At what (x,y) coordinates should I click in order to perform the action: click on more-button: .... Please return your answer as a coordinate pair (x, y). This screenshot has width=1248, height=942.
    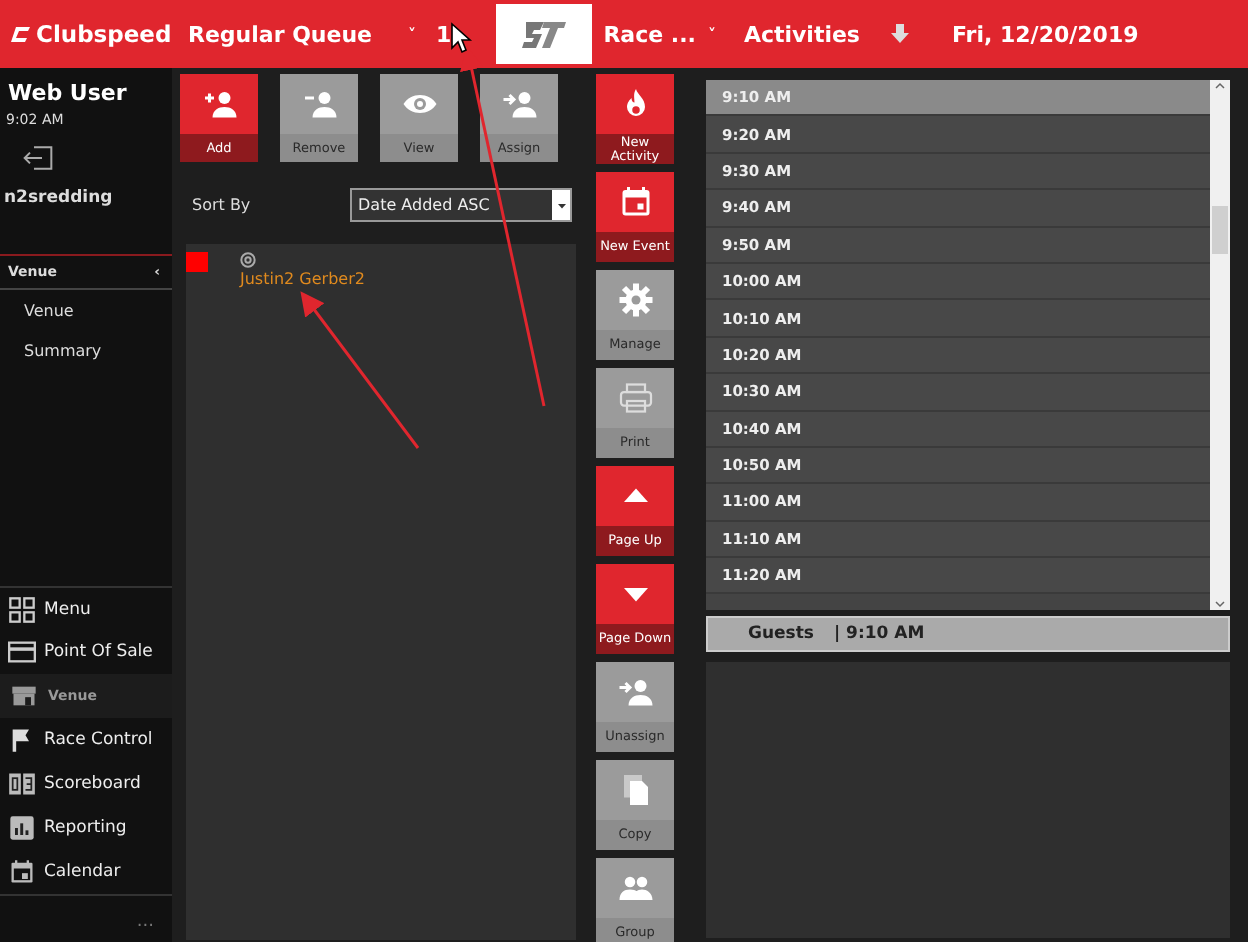
    Looking at the image, I should click on (145, 922).